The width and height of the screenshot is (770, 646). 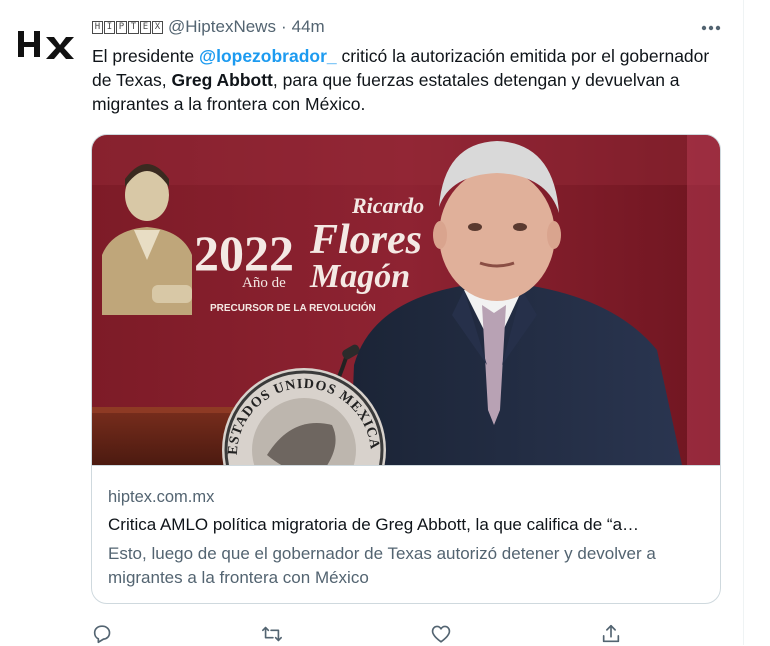 What do you see at coordinates (145, 27) in the screenshot?
I see `display-name-glyph: E` at bounding box center [145, 27].